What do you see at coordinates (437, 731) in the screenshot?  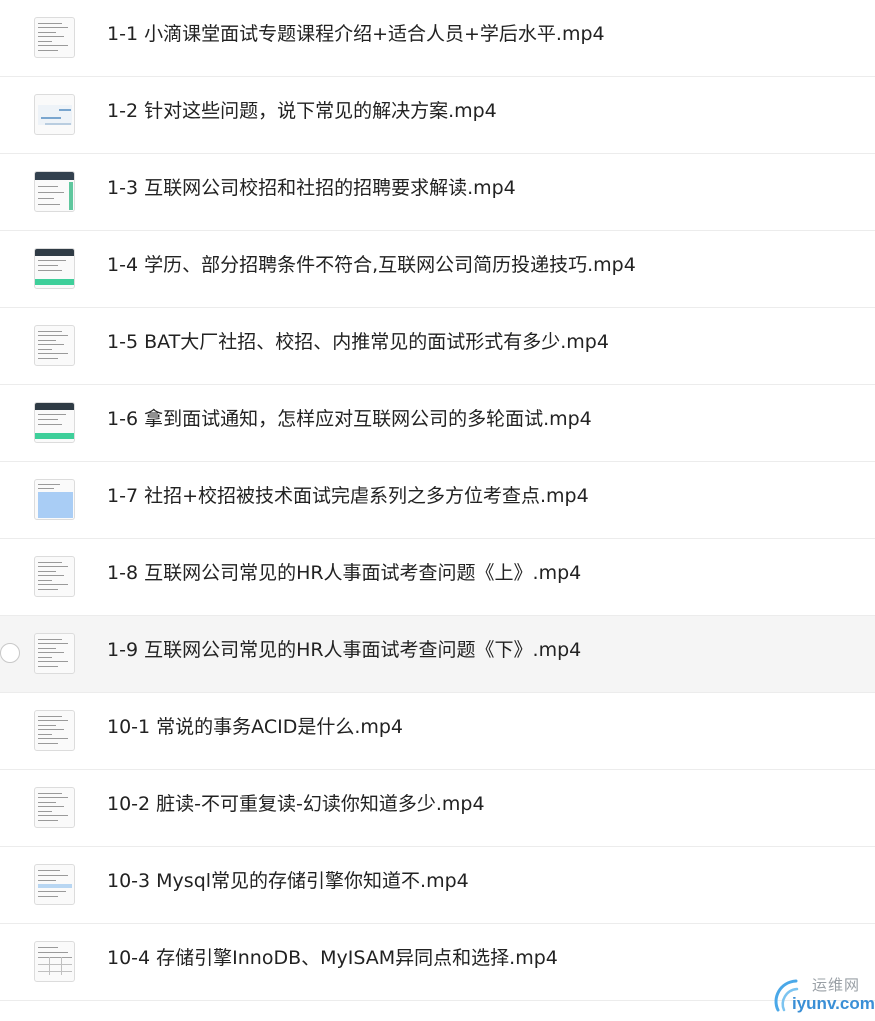 I see `file-row: 10-1 常说的事务ACID是什么.mp4` at bounding box center [437, 731].